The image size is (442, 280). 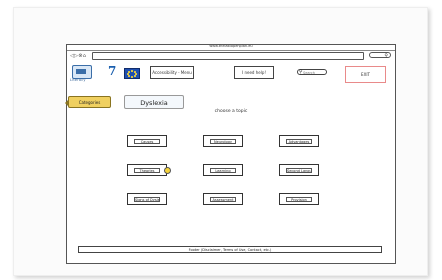 I want to click on browser-nav-controls: ◁▷⊗⌂, so click(x=78, y=56).